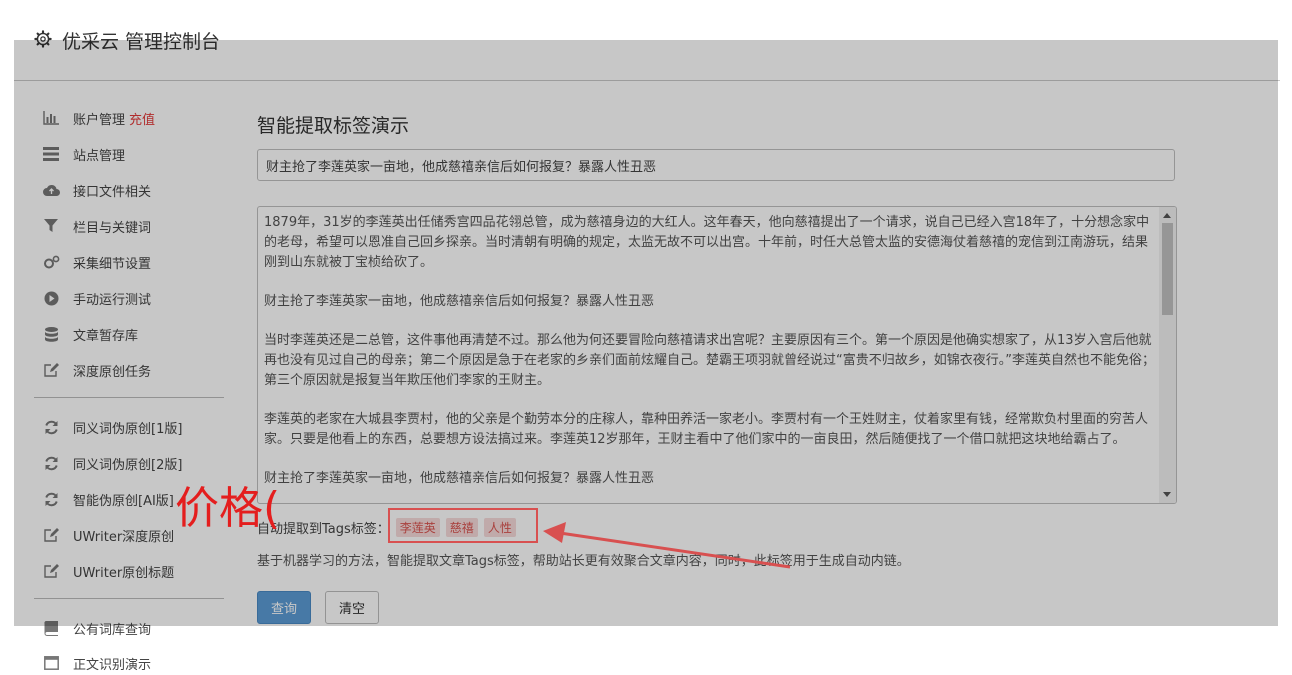 Image resolution: width=1292 pixels, height=675 pixels. Describe the element at coordinates (51, 298) in the screenshot. I see `play-icon` at that location.